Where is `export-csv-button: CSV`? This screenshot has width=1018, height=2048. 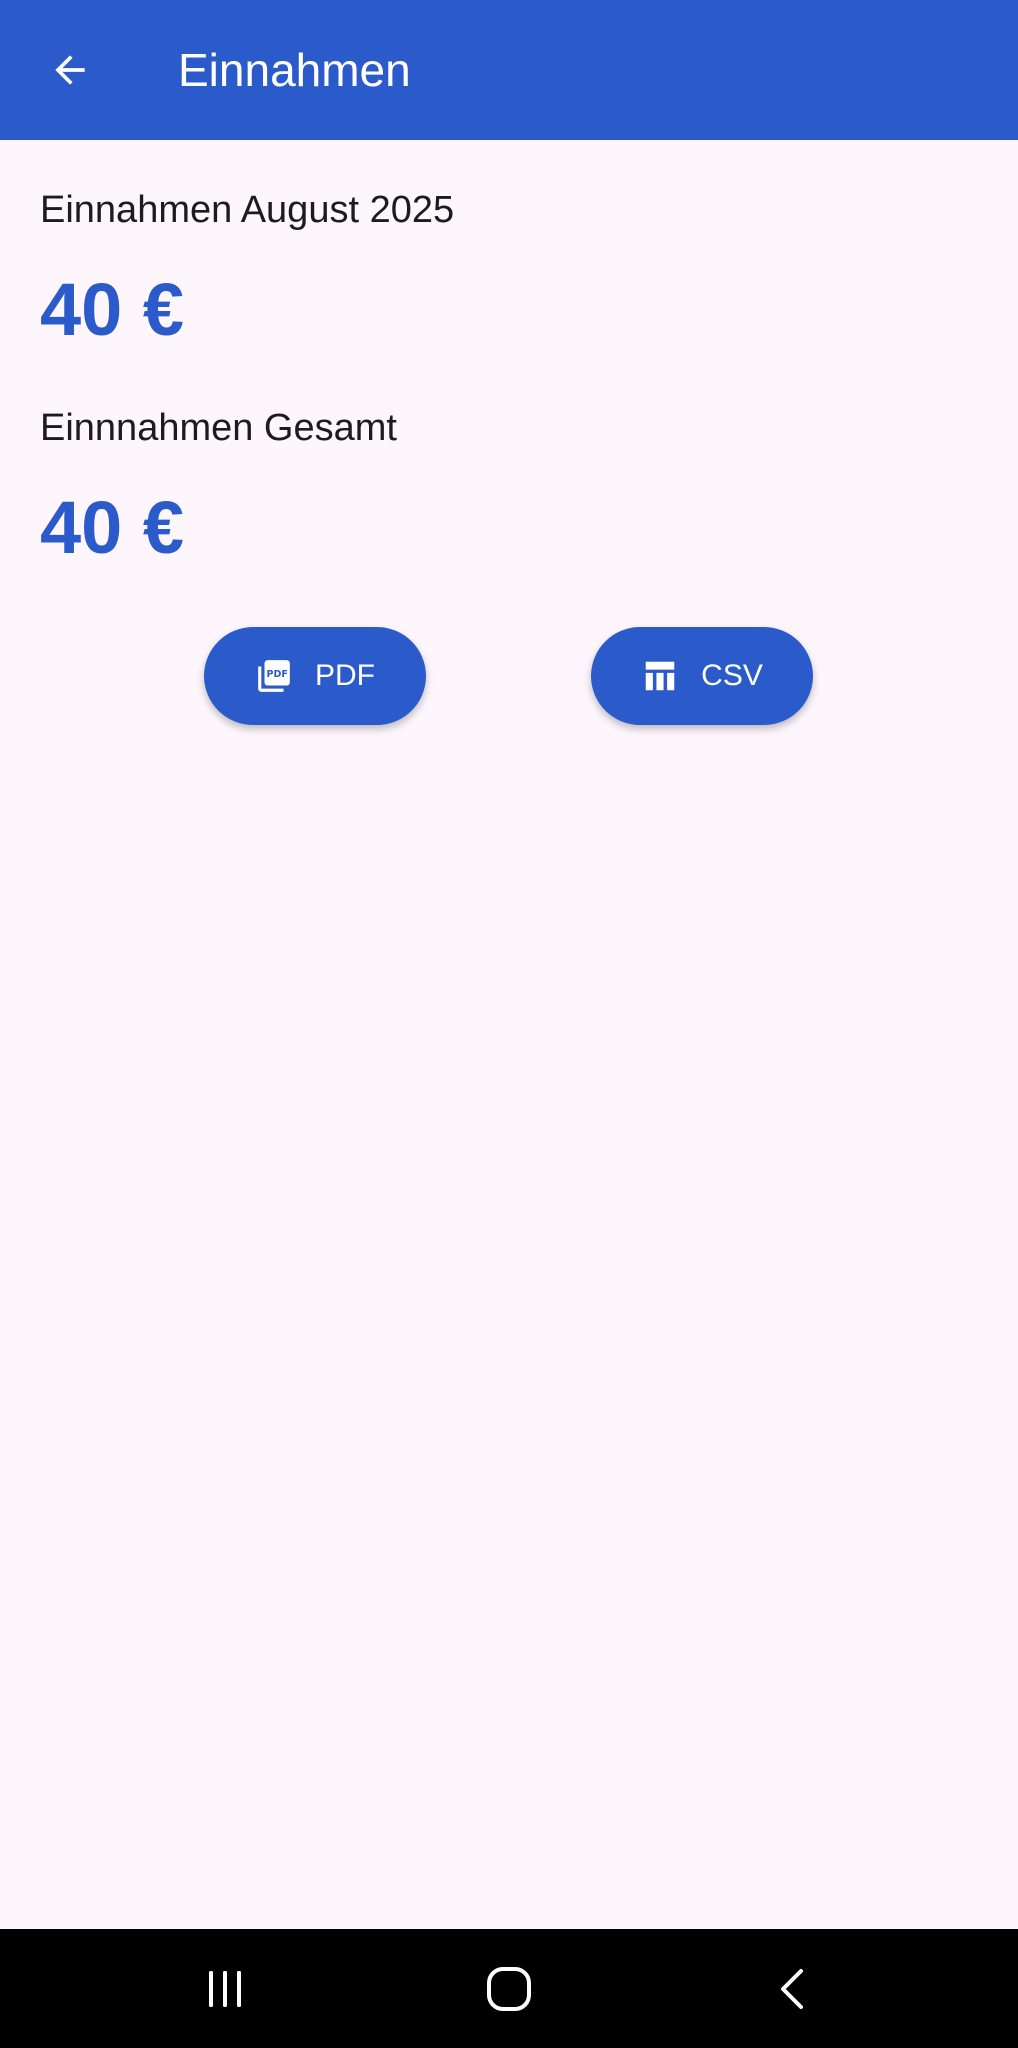
export-csv-button: CSV is located at coordinates (702, 676).